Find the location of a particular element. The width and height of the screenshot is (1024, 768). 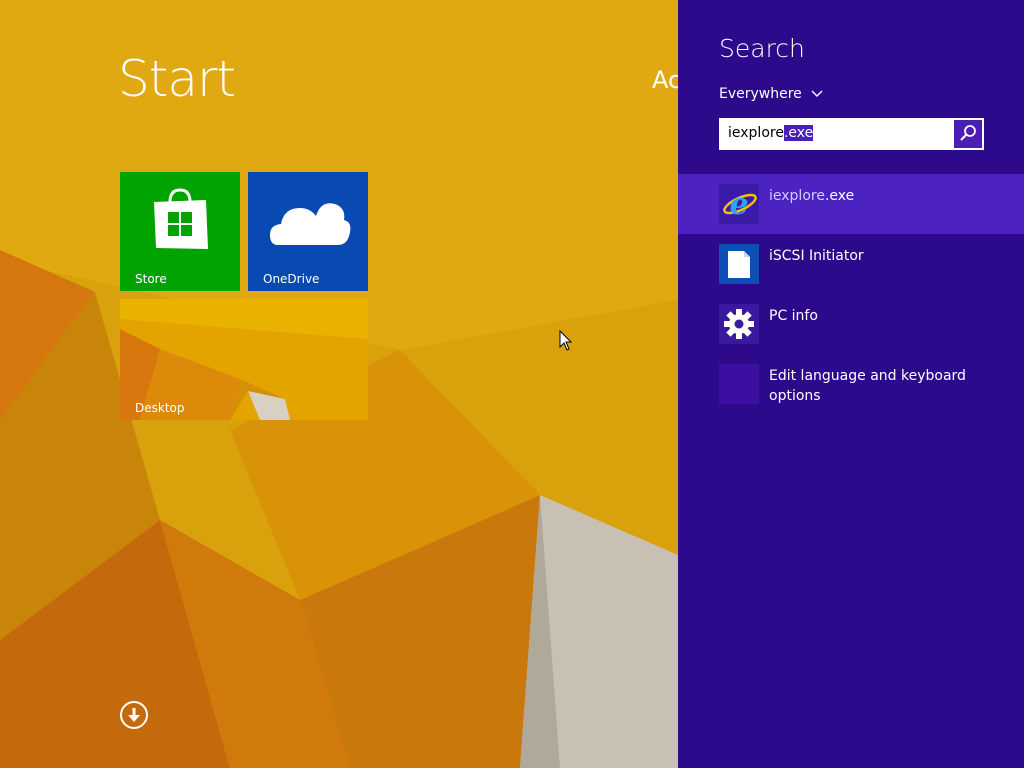

search-go-button is located at coordinates (968, 134).